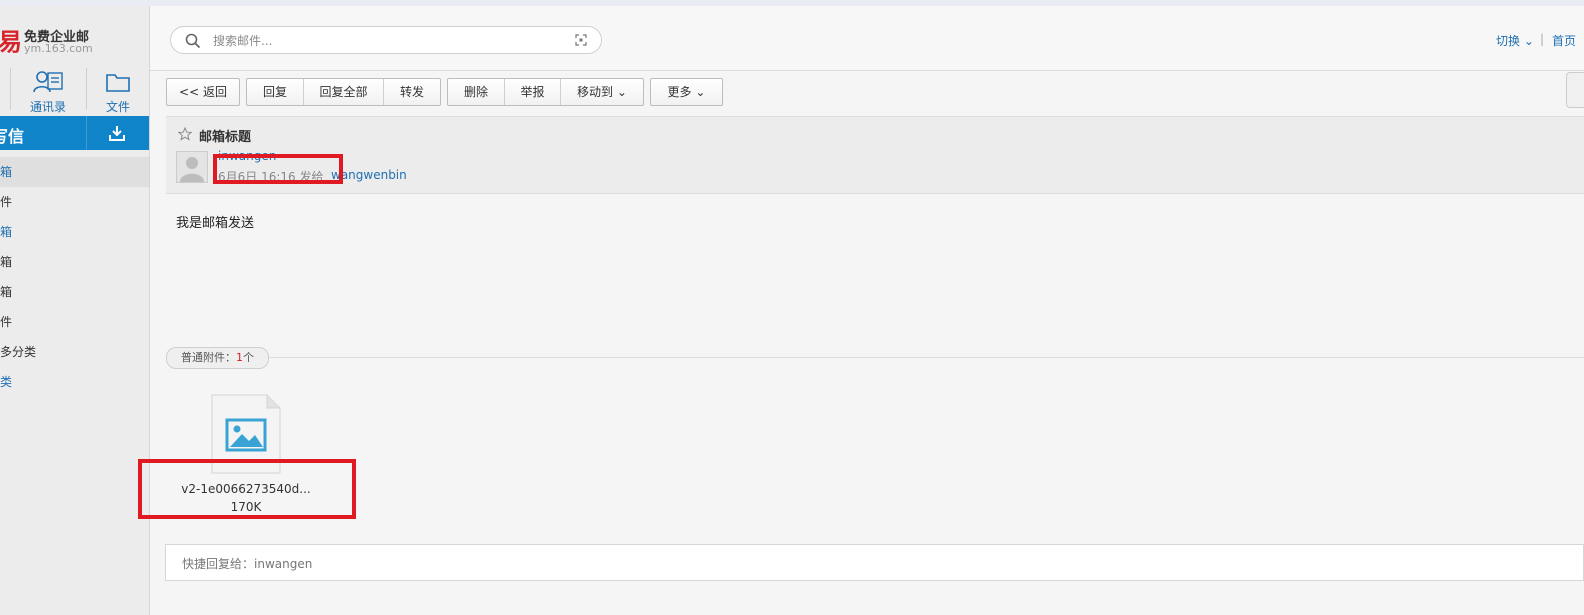  What do you see at coordinates (476, 92) in the screenshot?
I see `delete-button: 删除` at bounding box center [476, 92].